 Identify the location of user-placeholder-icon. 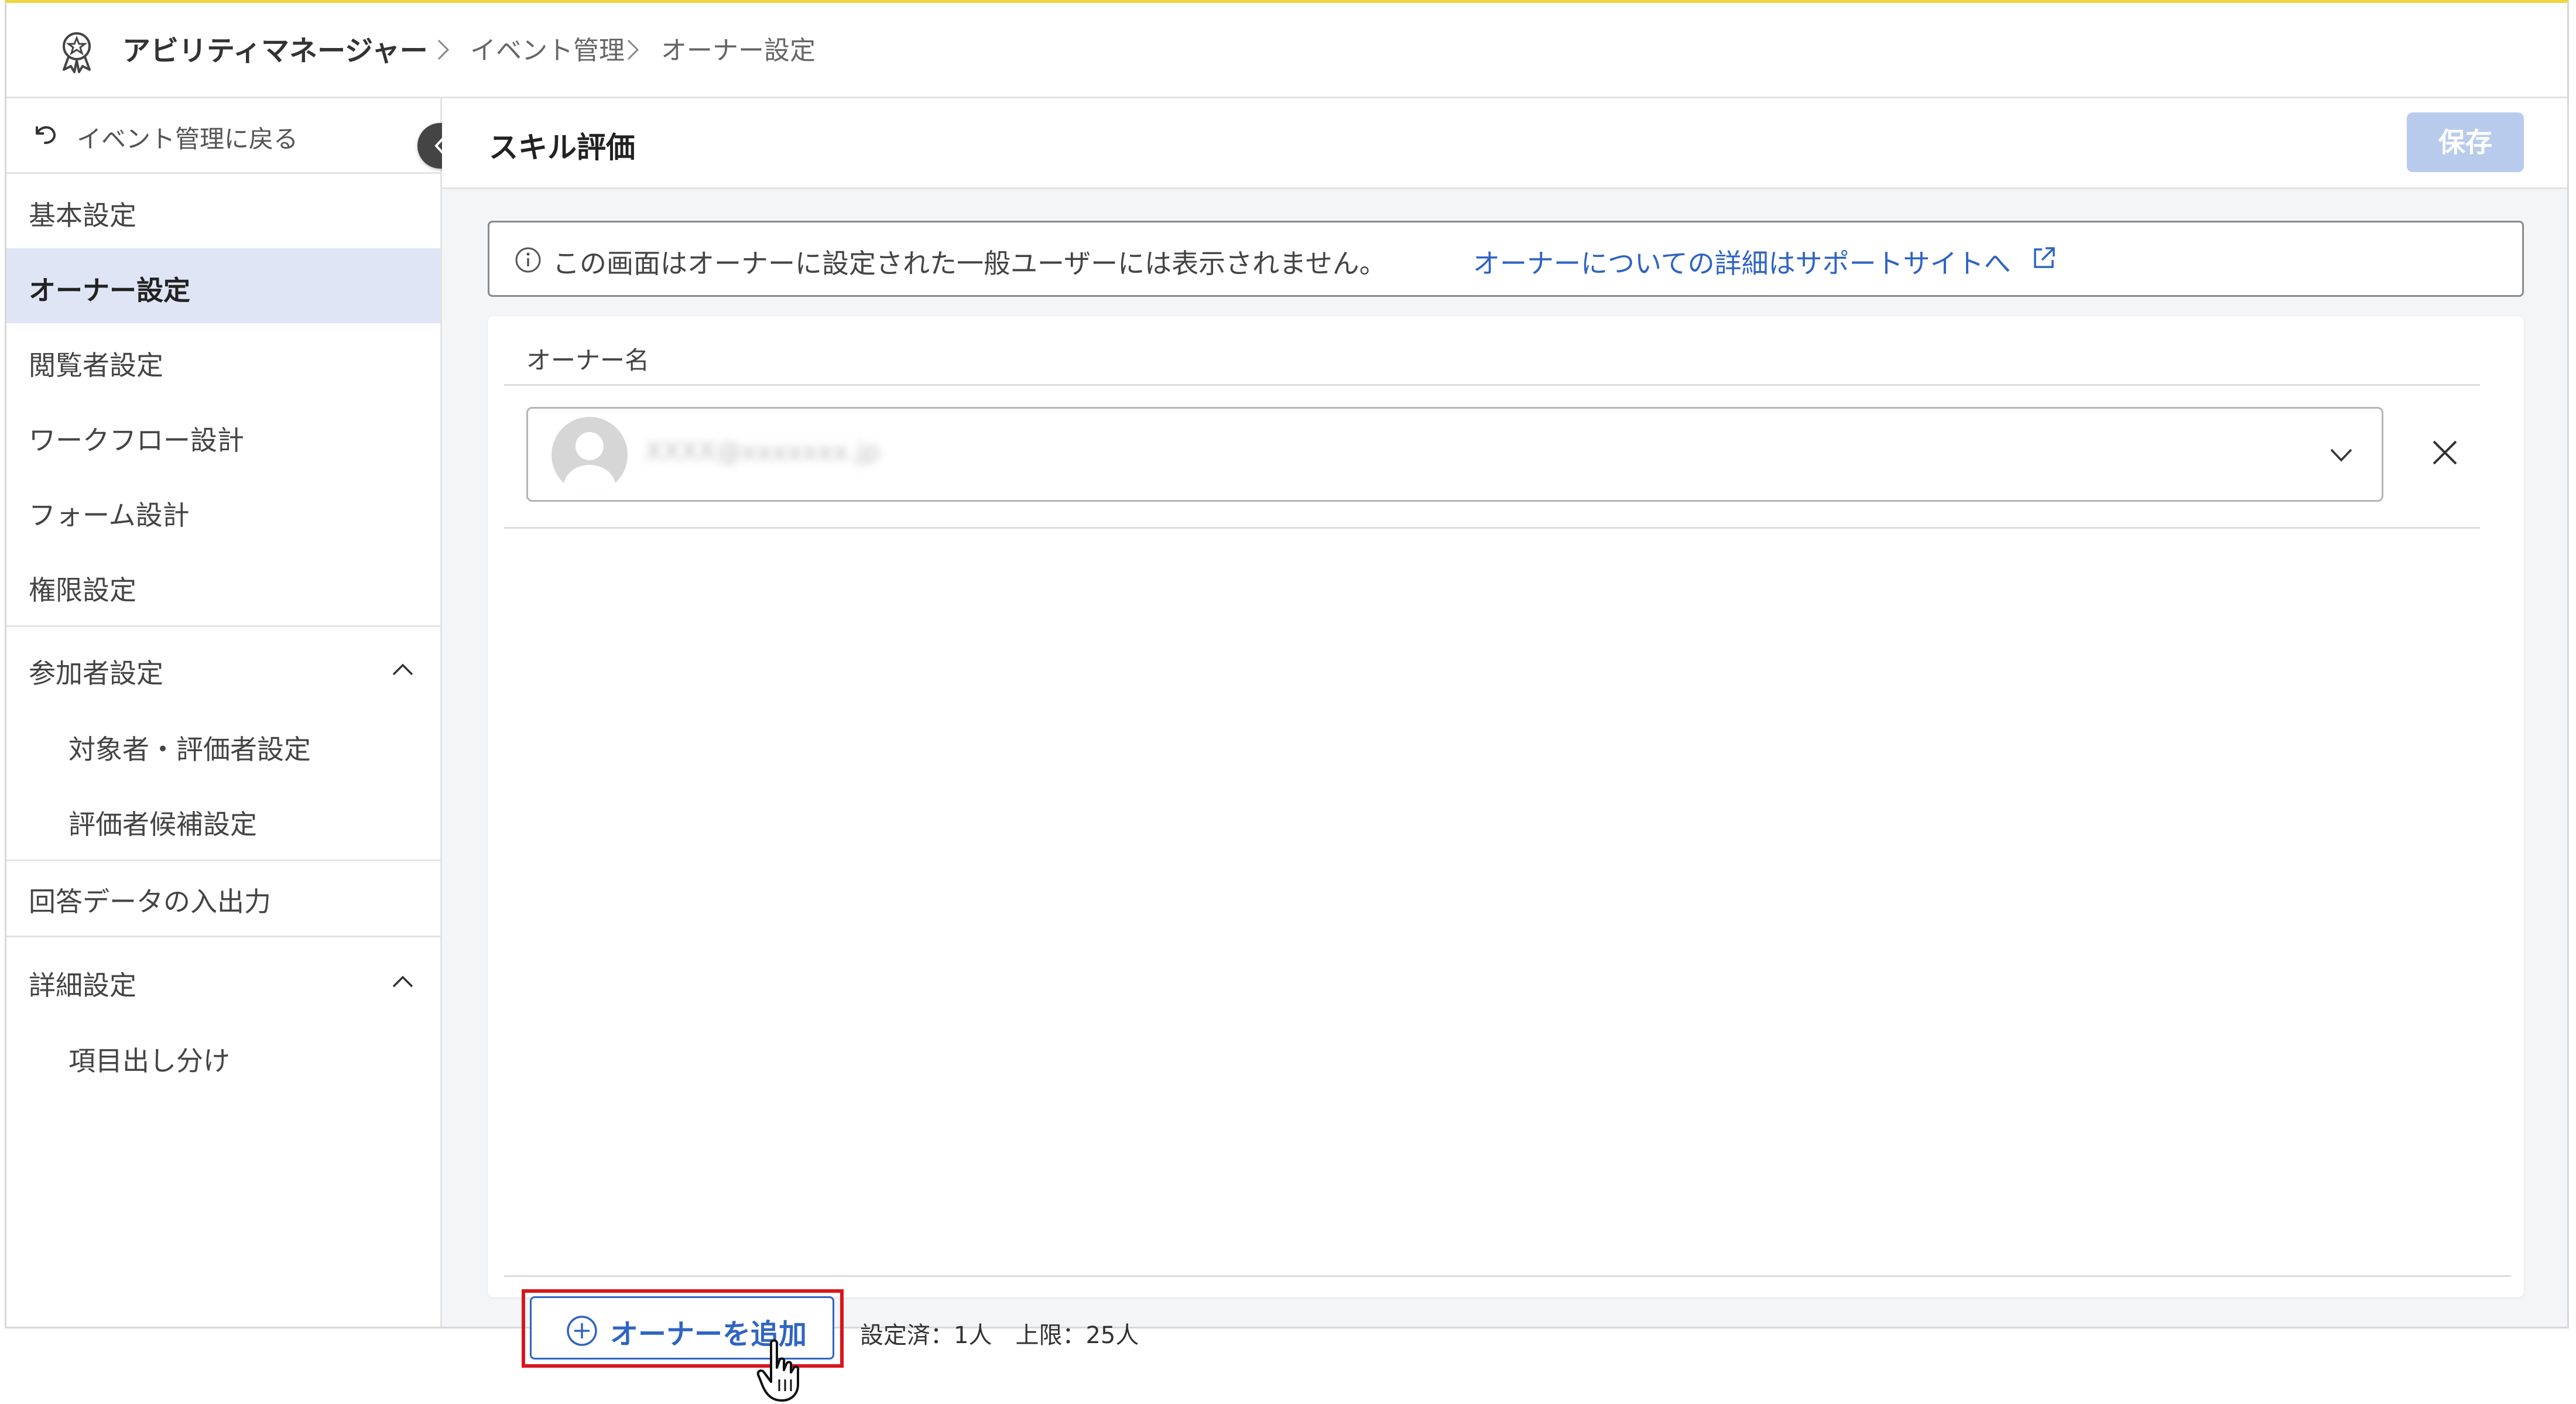
(589, 462).